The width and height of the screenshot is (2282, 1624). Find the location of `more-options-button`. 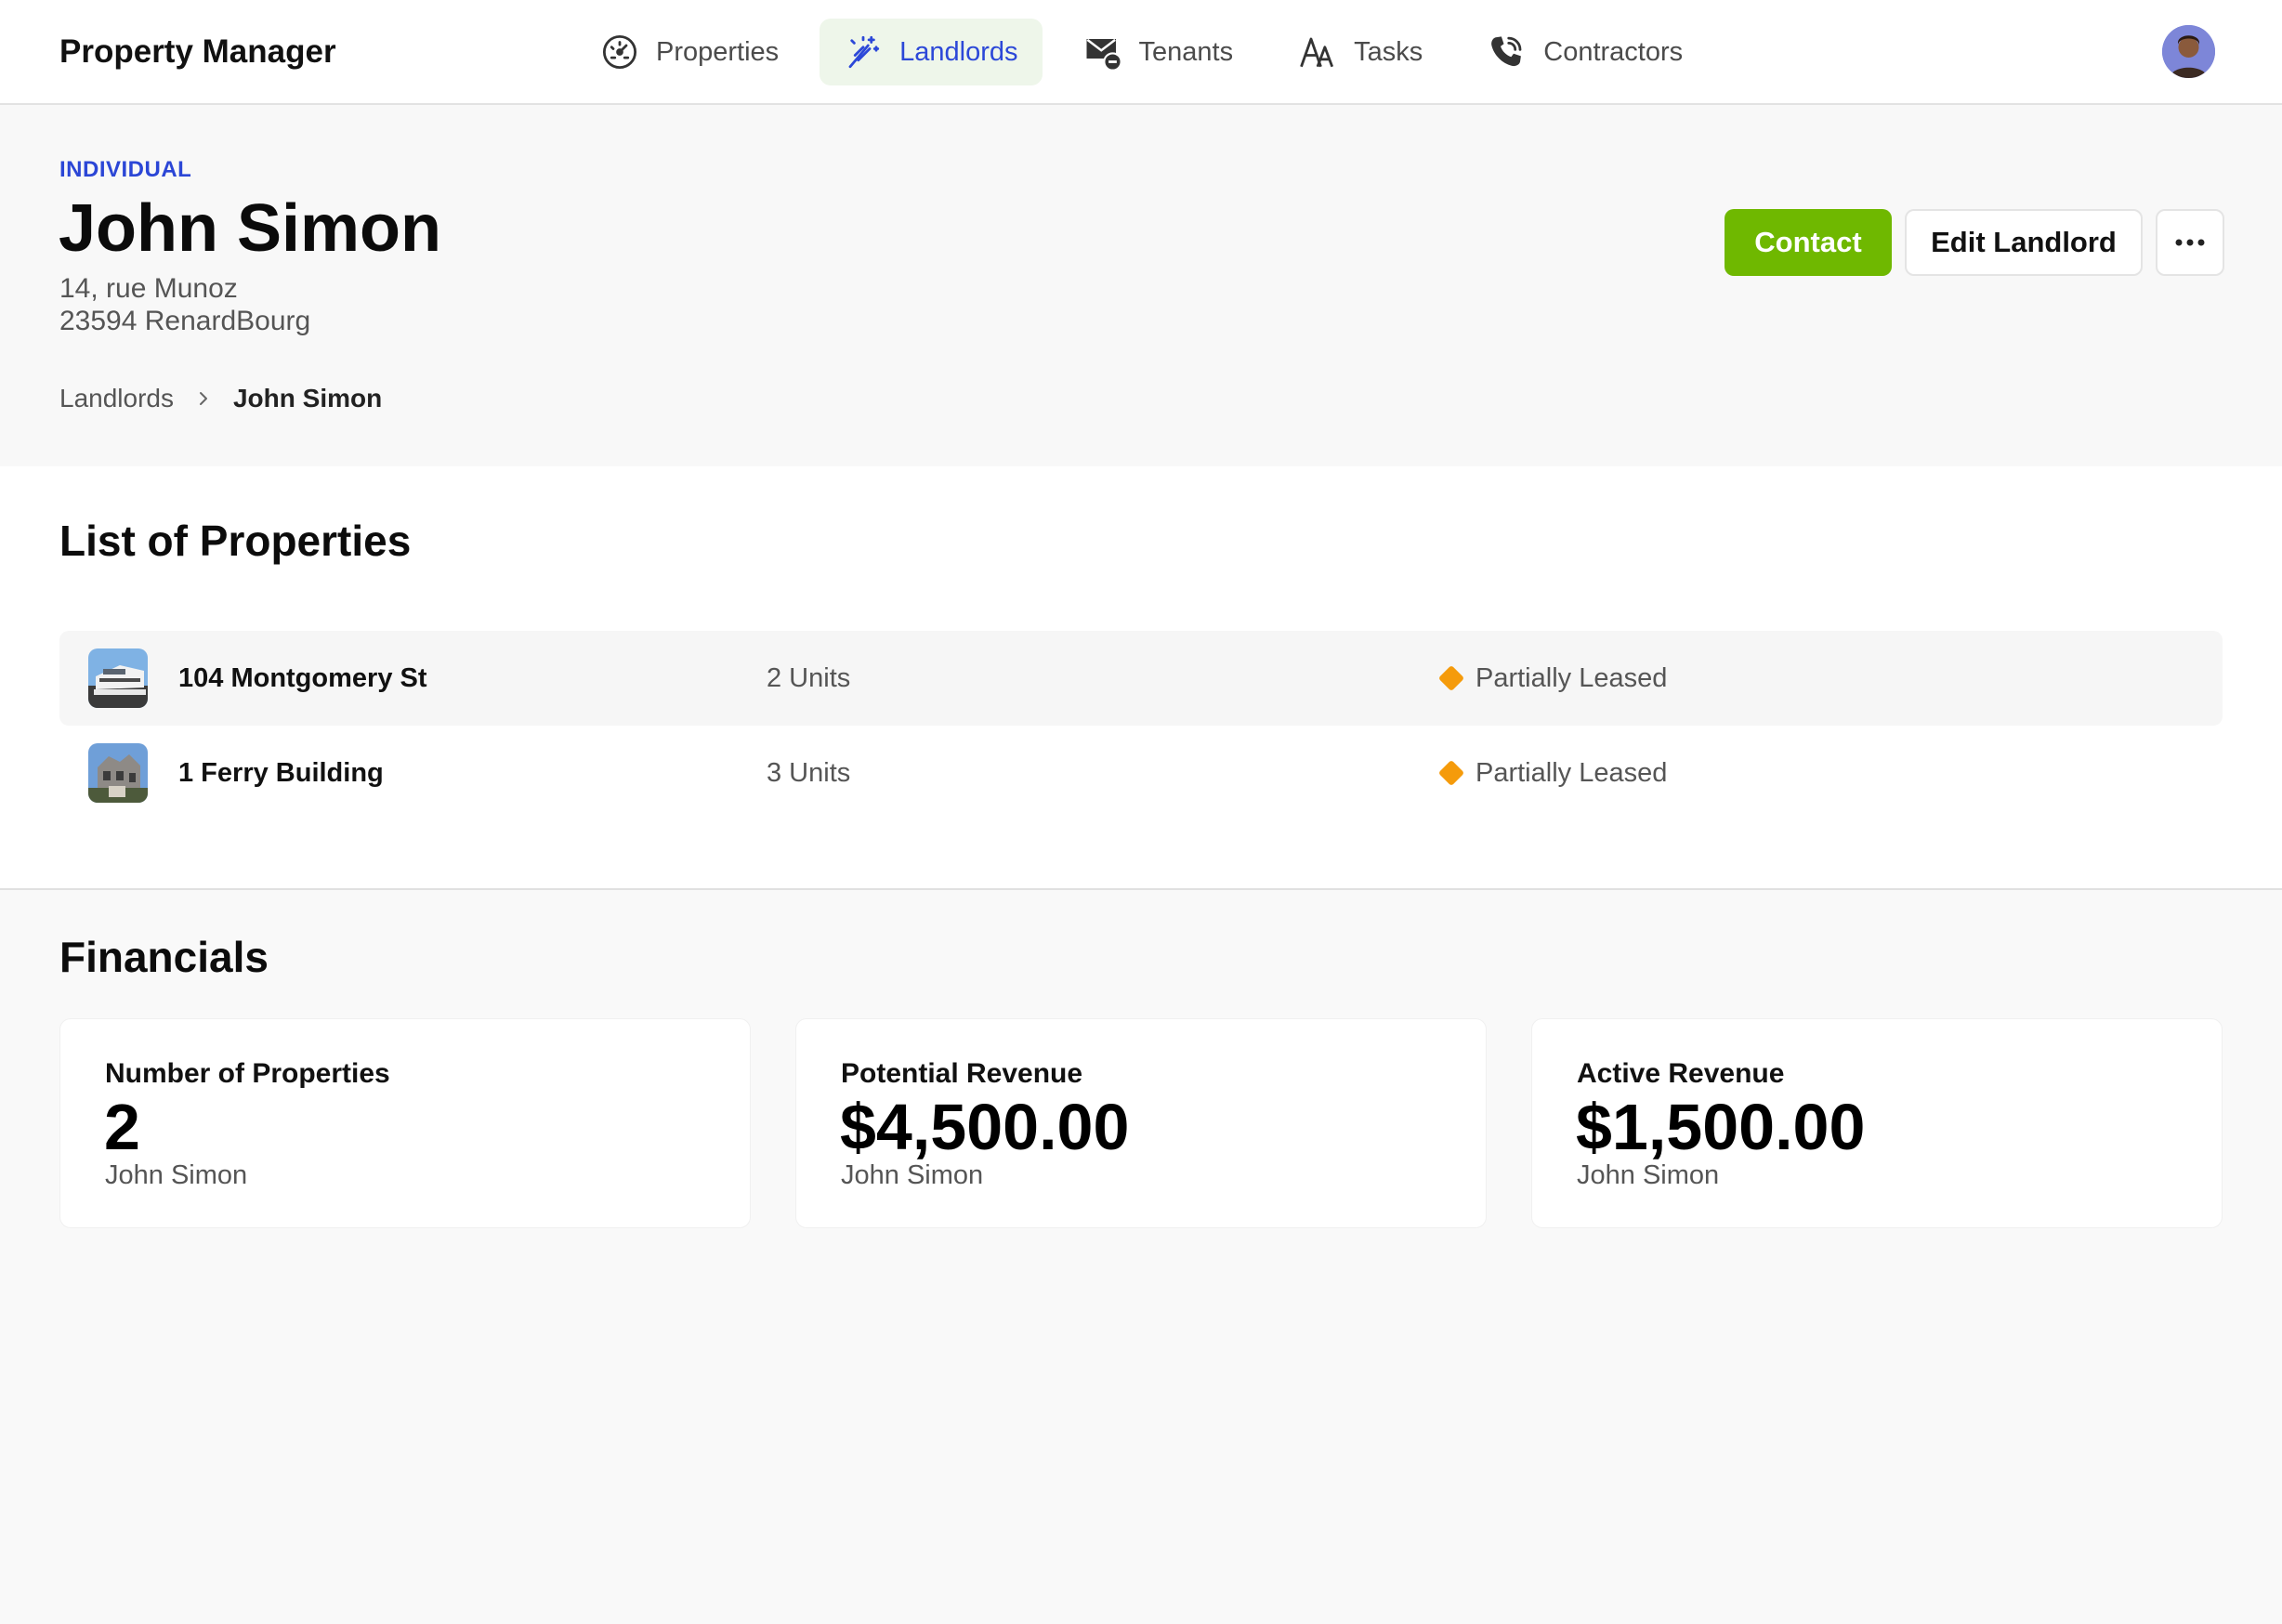

more-options-button is located at coordinates (2190, 243).